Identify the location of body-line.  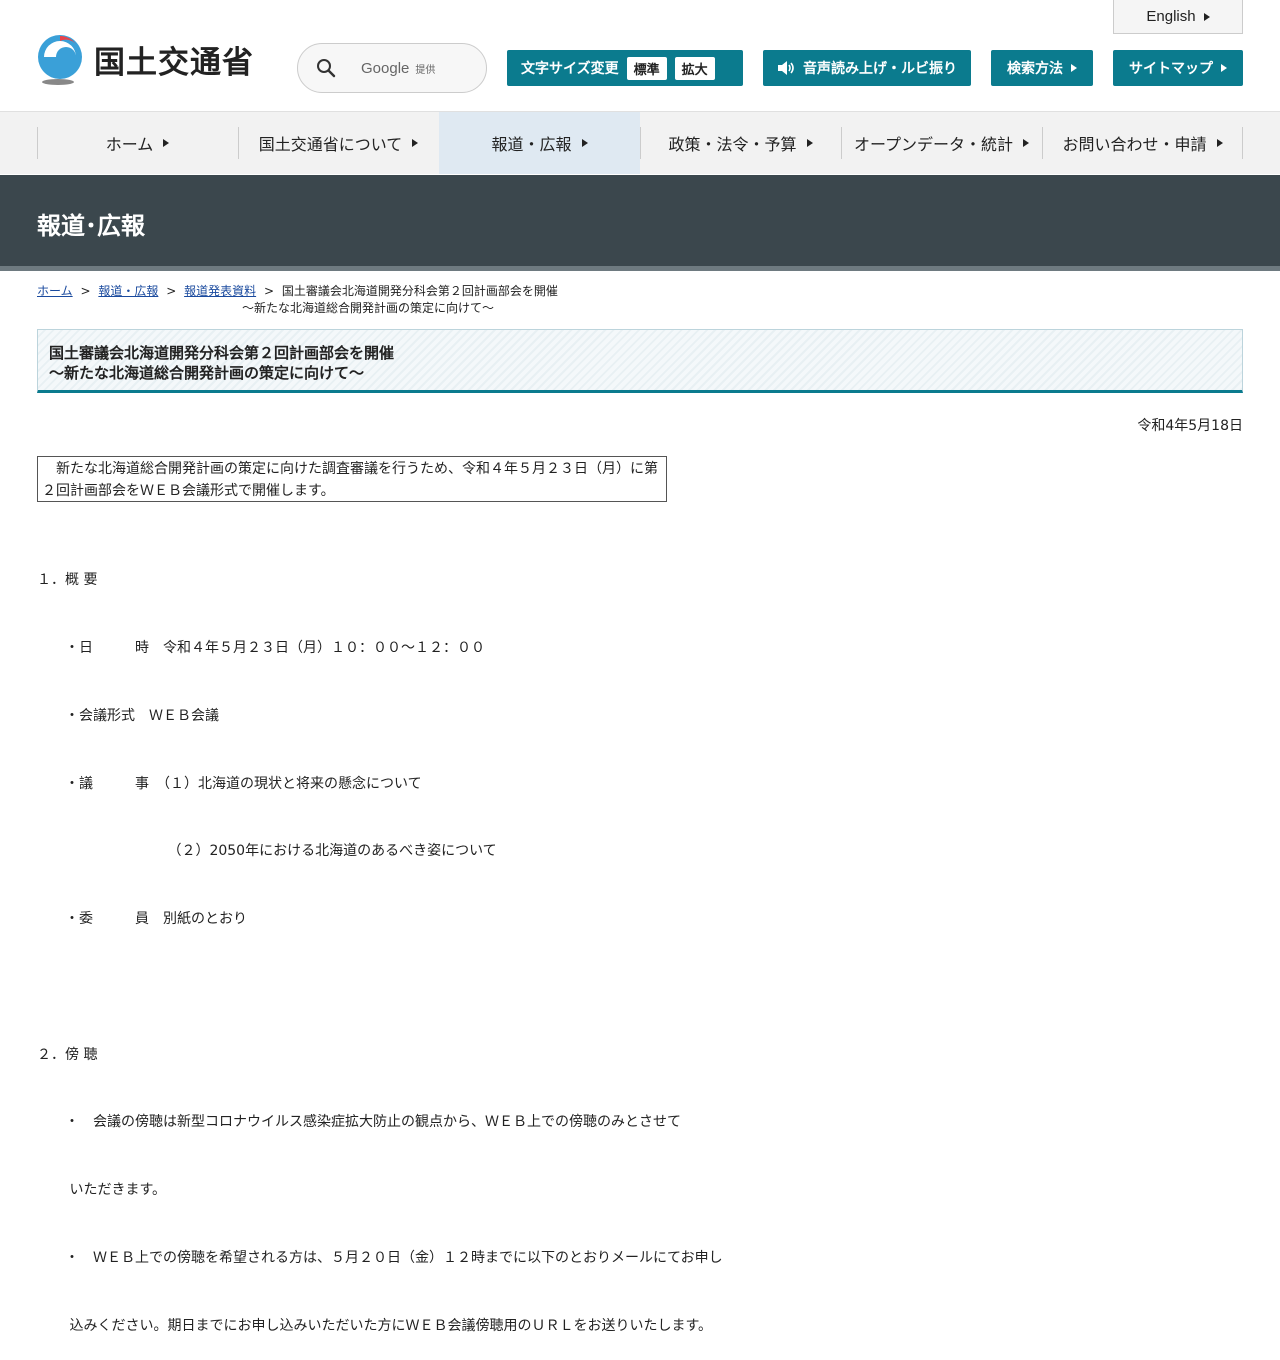
(380, 987).